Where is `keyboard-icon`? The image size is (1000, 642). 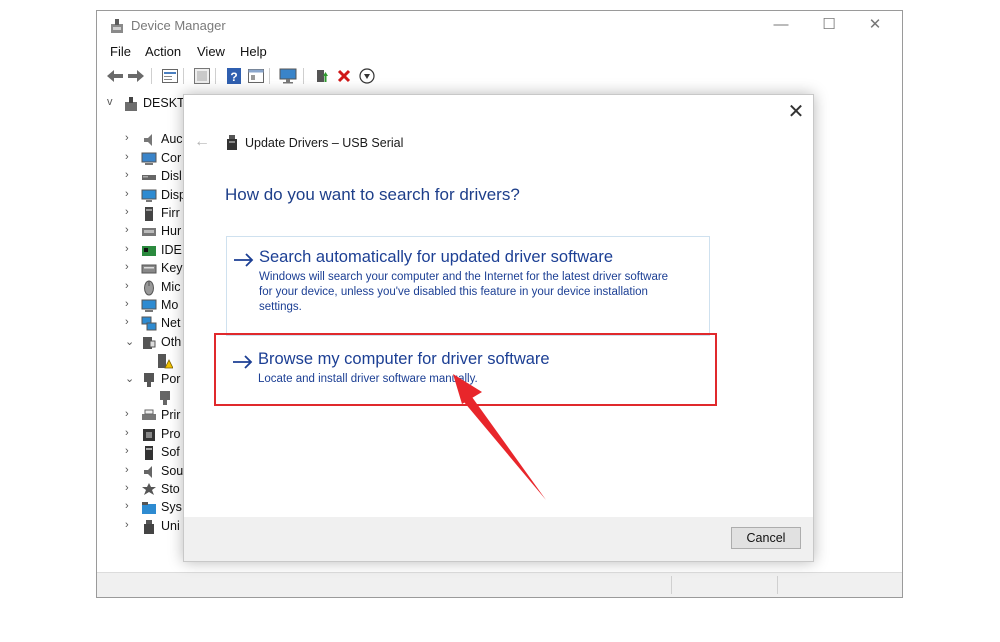
keyboard-icon is located at coordinates (149, 269).